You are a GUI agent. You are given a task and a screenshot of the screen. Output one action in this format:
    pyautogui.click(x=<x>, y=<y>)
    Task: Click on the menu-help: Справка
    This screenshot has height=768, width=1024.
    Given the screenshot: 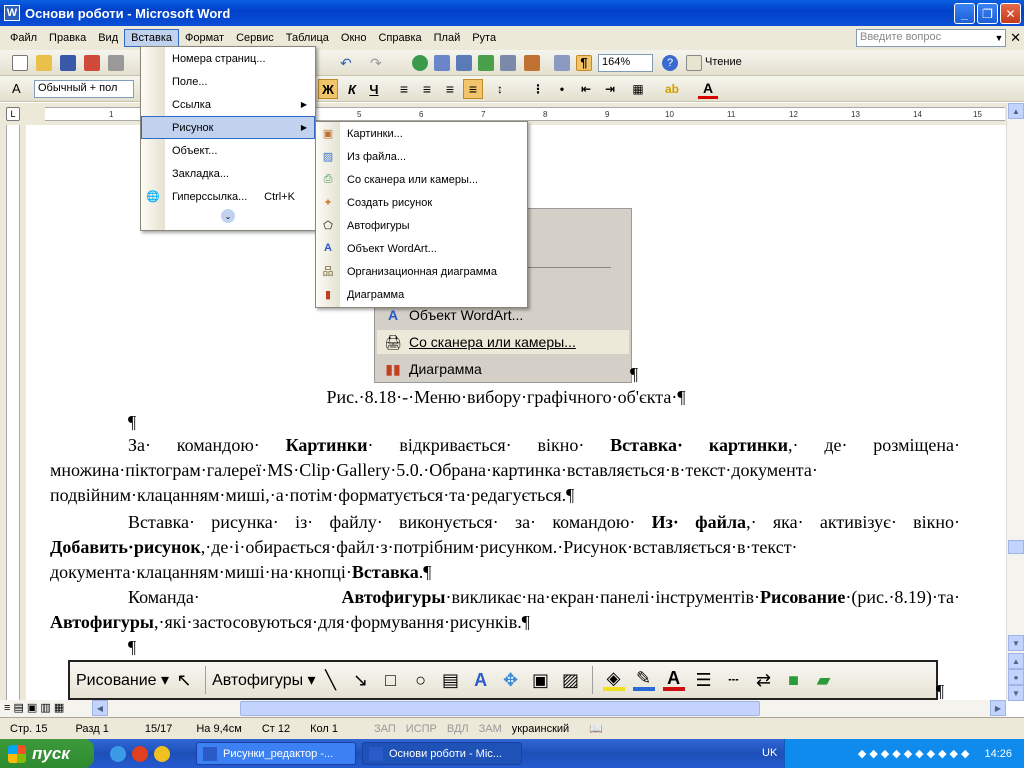 What is the action you would take?
    pyautogui.click(x=399, y=38)
    